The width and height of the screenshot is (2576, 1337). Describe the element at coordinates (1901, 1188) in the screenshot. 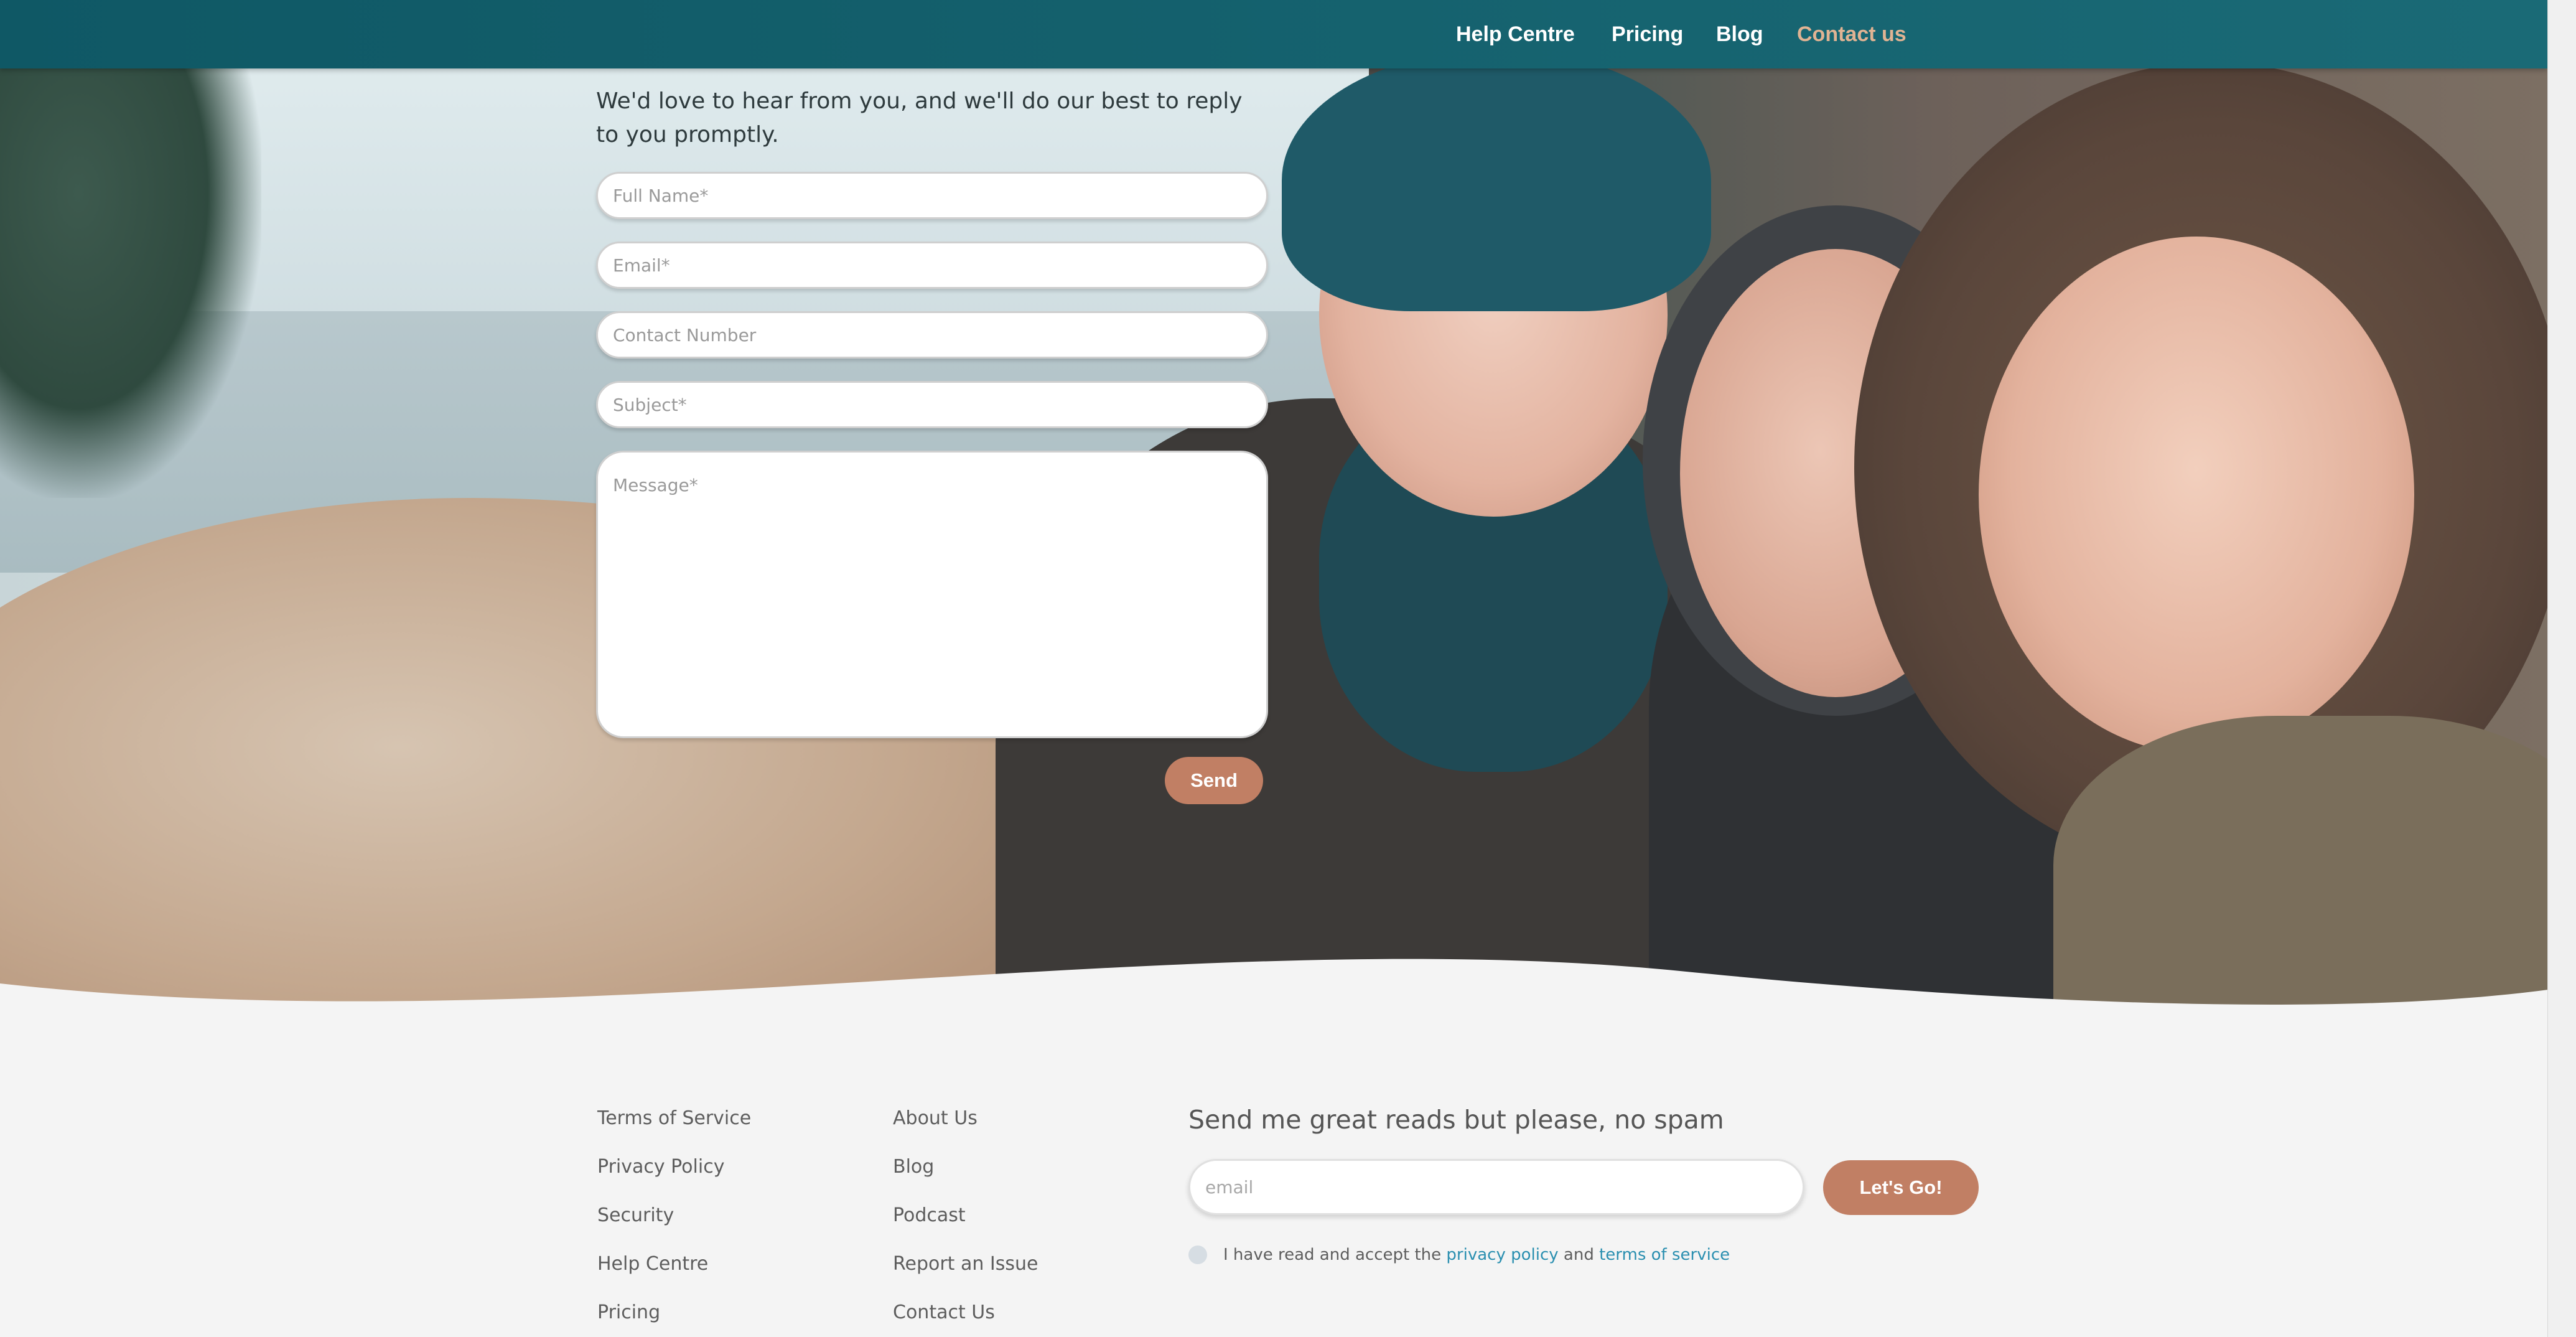

I see `newsletter-submit-button: Let's Go!` at that location.